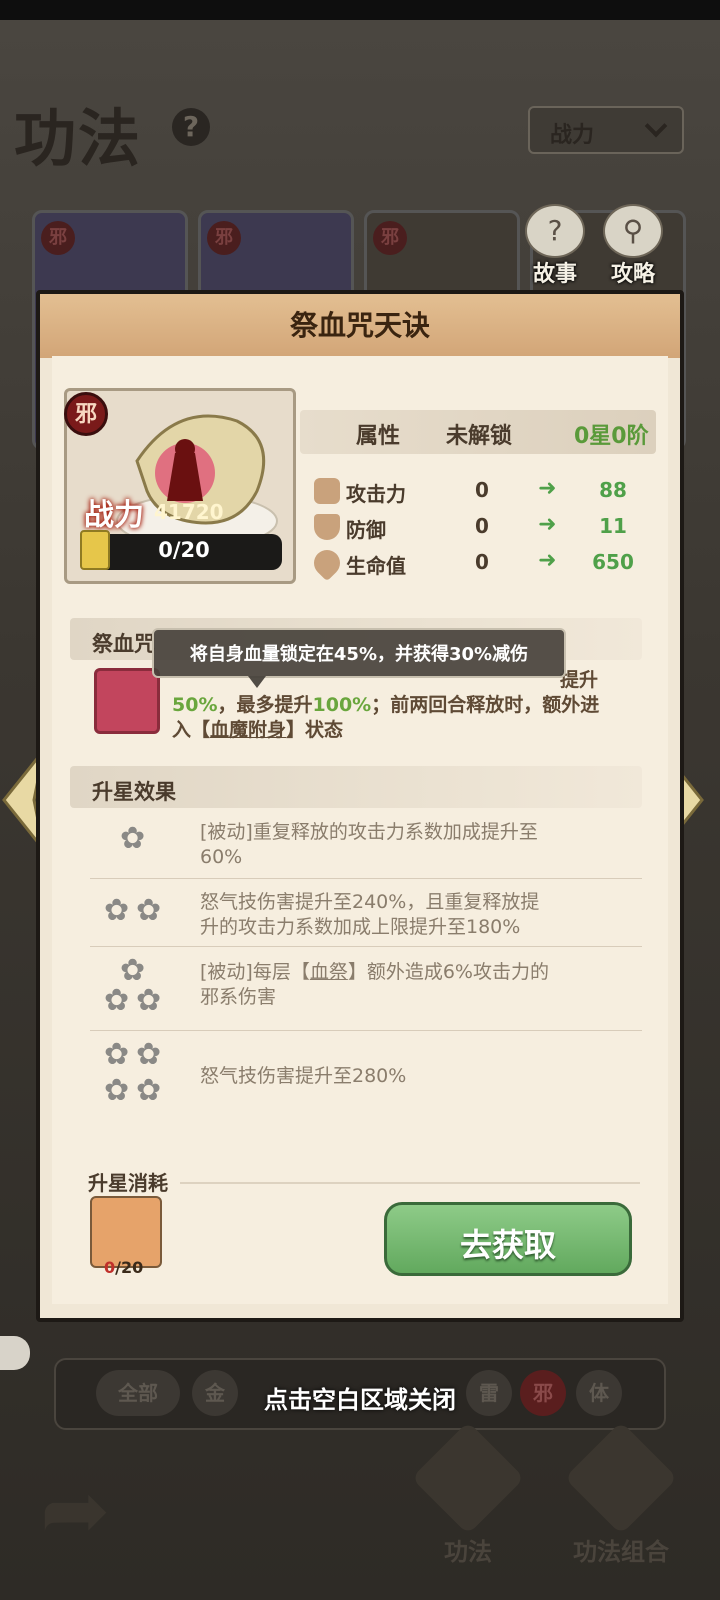 This screenshot has height=1600, width=720. Describe the element at coordinates (621, 1552) in the screenshot. I see `tab-combo-label: 功法组合` at that location.